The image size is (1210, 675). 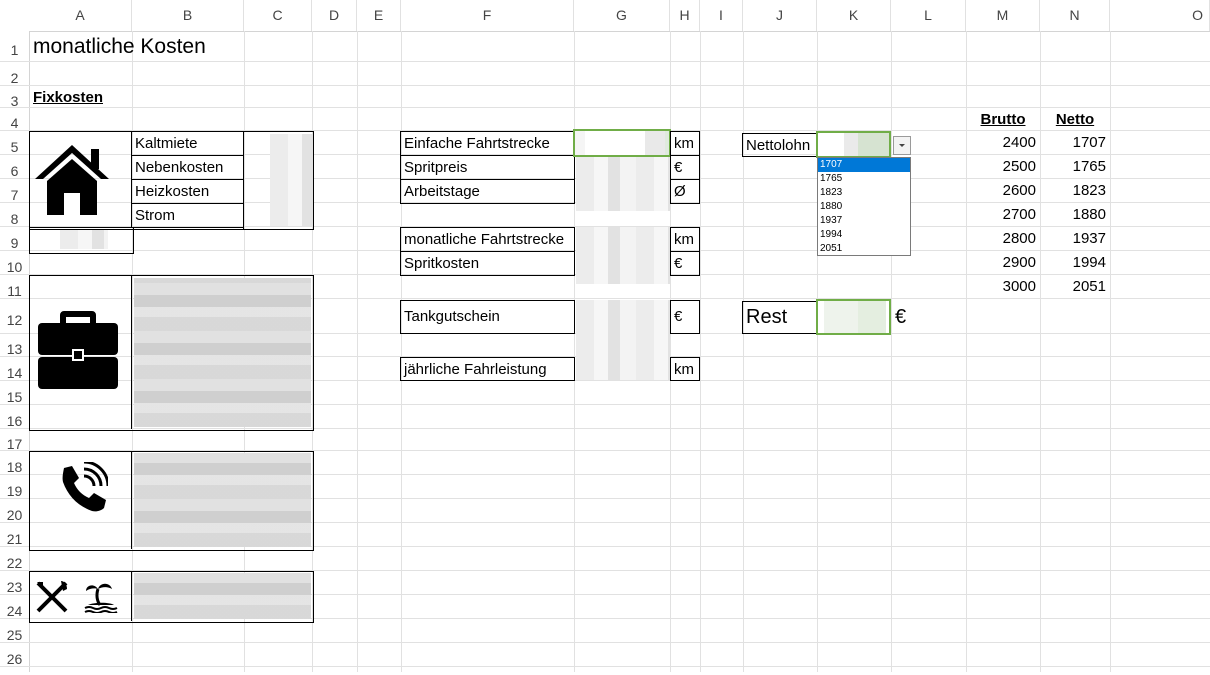 What do you see at coordinates (721, 15) in the screenshot?
I see `col-header-i: I` at bounding box center [721, 15].